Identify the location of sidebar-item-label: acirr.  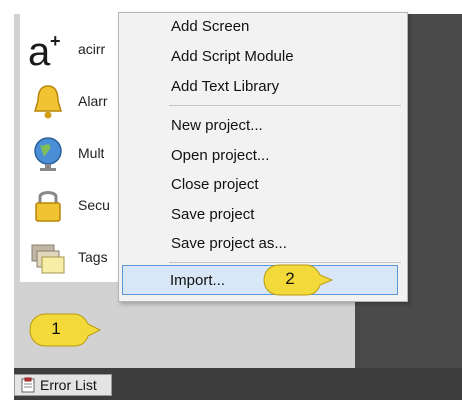
(92, 49).